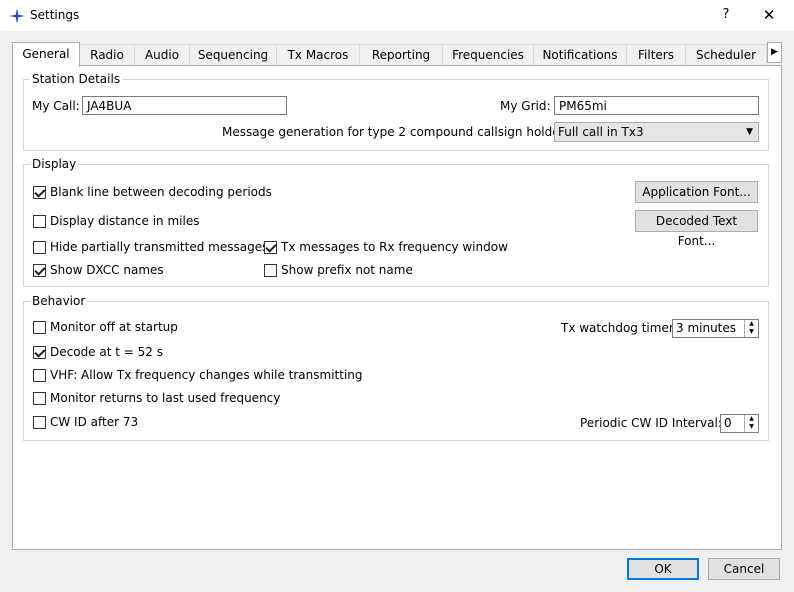 The image size is (794, 592). What do you see at coordinates (769, 15) in the screenshot?
I see `close-button: ✕` at bounding box center [769, 15].